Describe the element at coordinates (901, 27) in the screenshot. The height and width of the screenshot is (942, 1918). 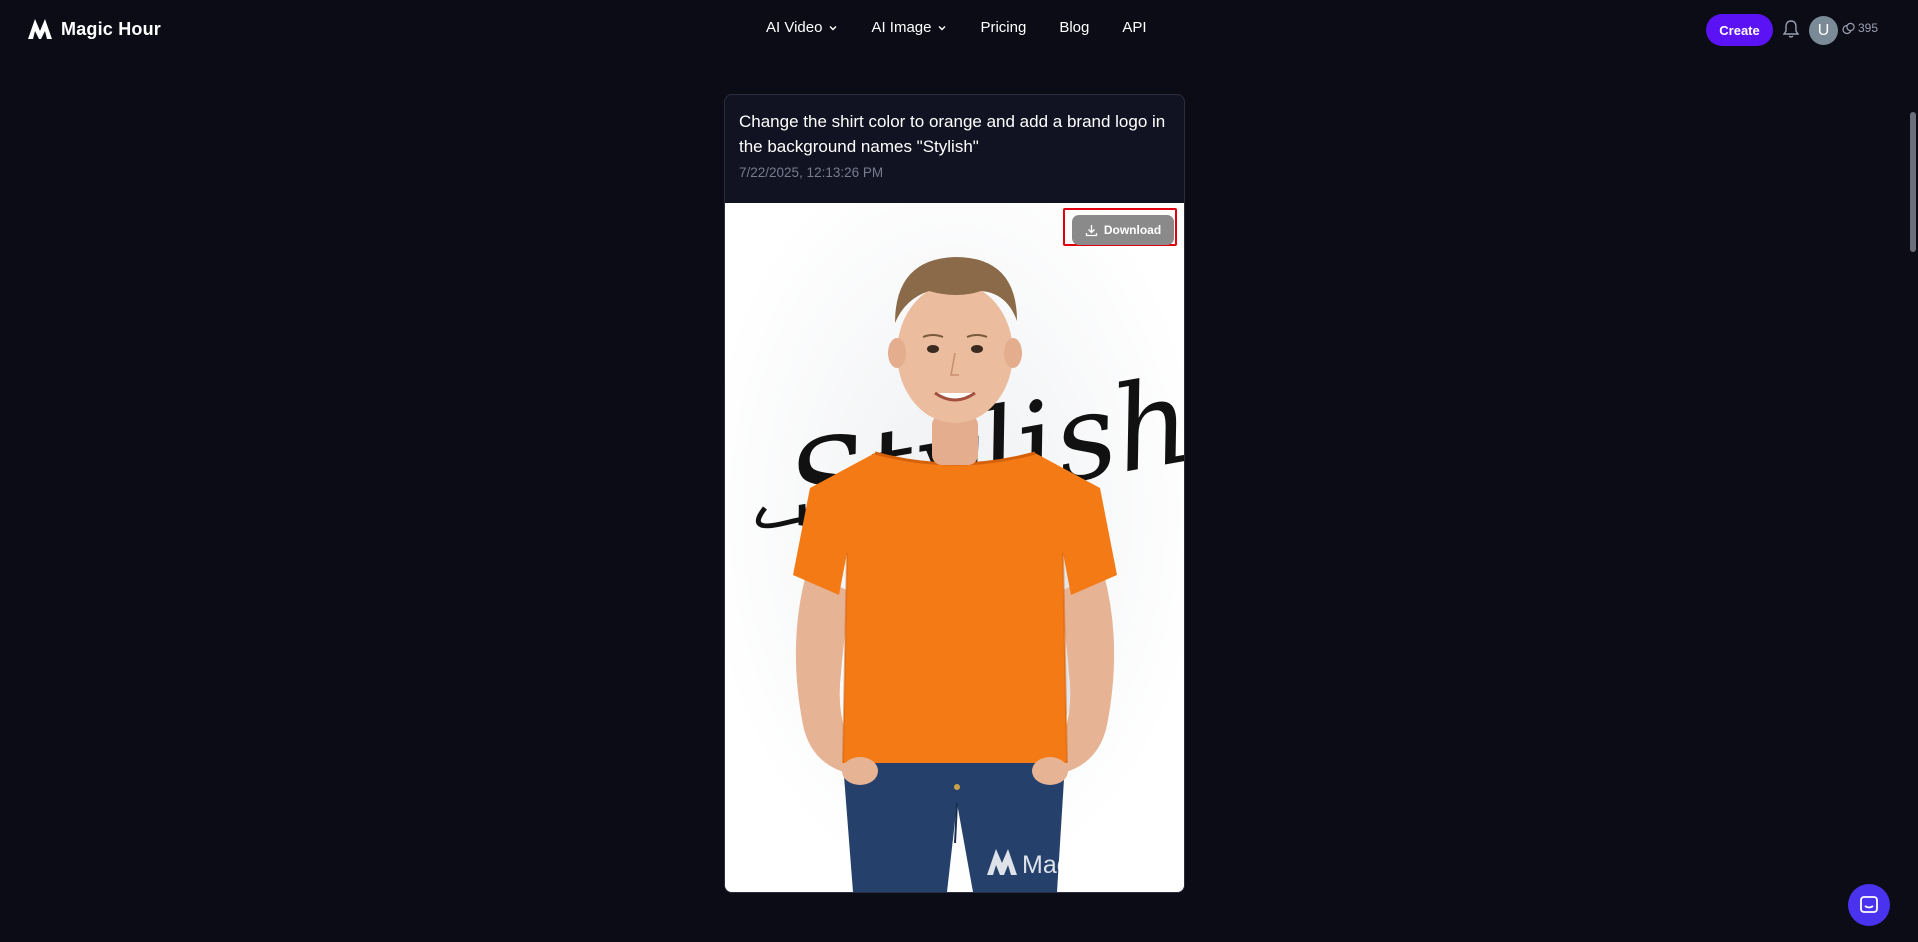
I see `nav-ai-image-label: AI Image` at that location.